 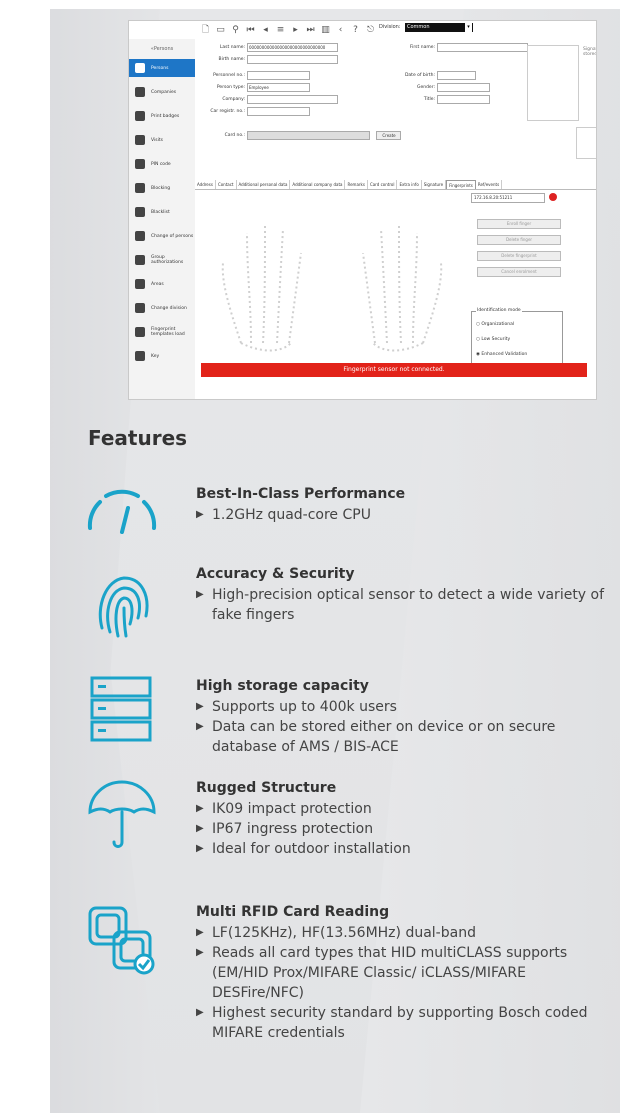 I want to click on date-of-birth-label: Date of birth:, so click(x=419, y=75).